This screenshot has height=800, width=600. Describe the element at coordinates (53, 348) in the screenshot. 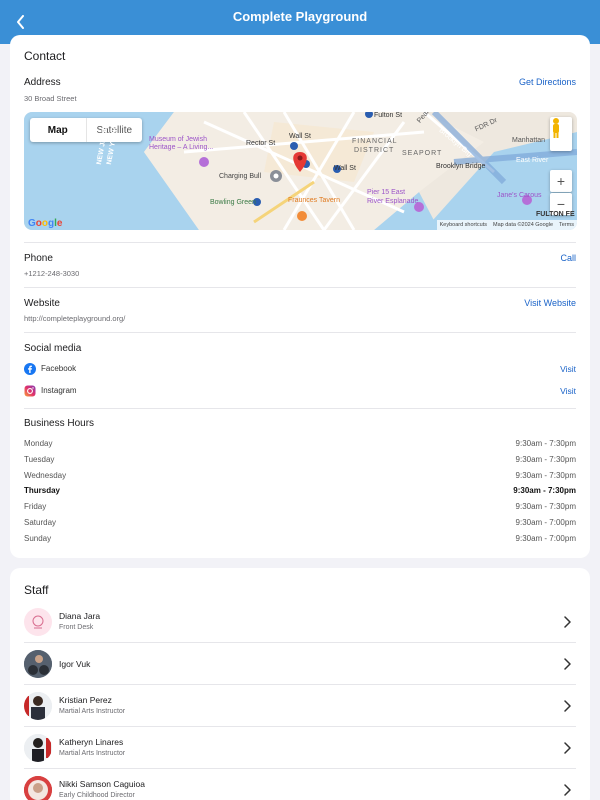

I see `social-media-label: Social media` at that location.